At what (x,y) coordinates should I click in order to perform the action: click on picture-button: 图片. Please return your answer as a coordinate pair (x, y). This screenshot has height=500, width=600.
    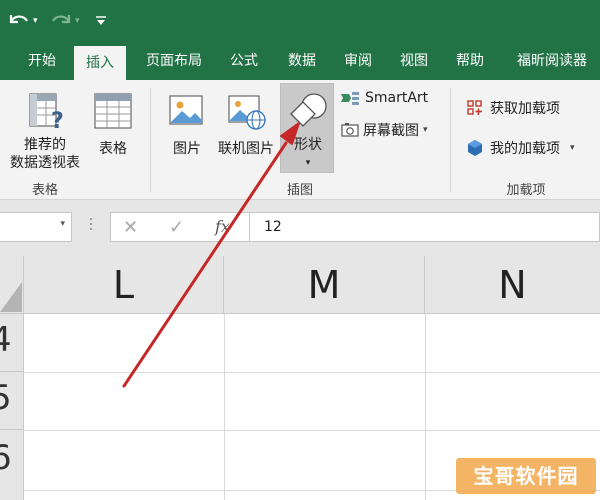
    Looking at the image, I should click on (187, 131).